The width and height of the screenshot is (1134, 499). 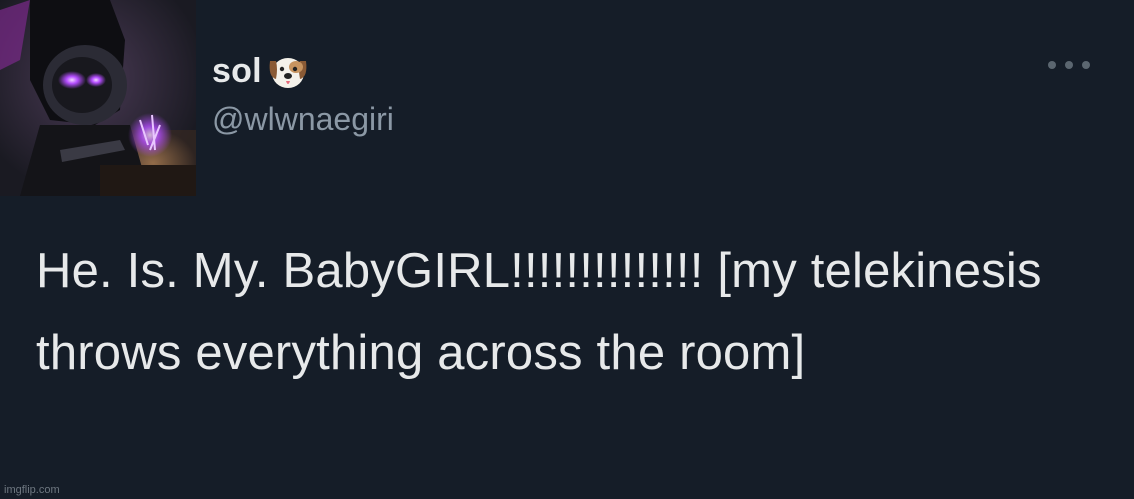 What do you see at coordinates (288, 73) in the screenshot?
I see `dog-face-icon` at bounding box center [288, 73].